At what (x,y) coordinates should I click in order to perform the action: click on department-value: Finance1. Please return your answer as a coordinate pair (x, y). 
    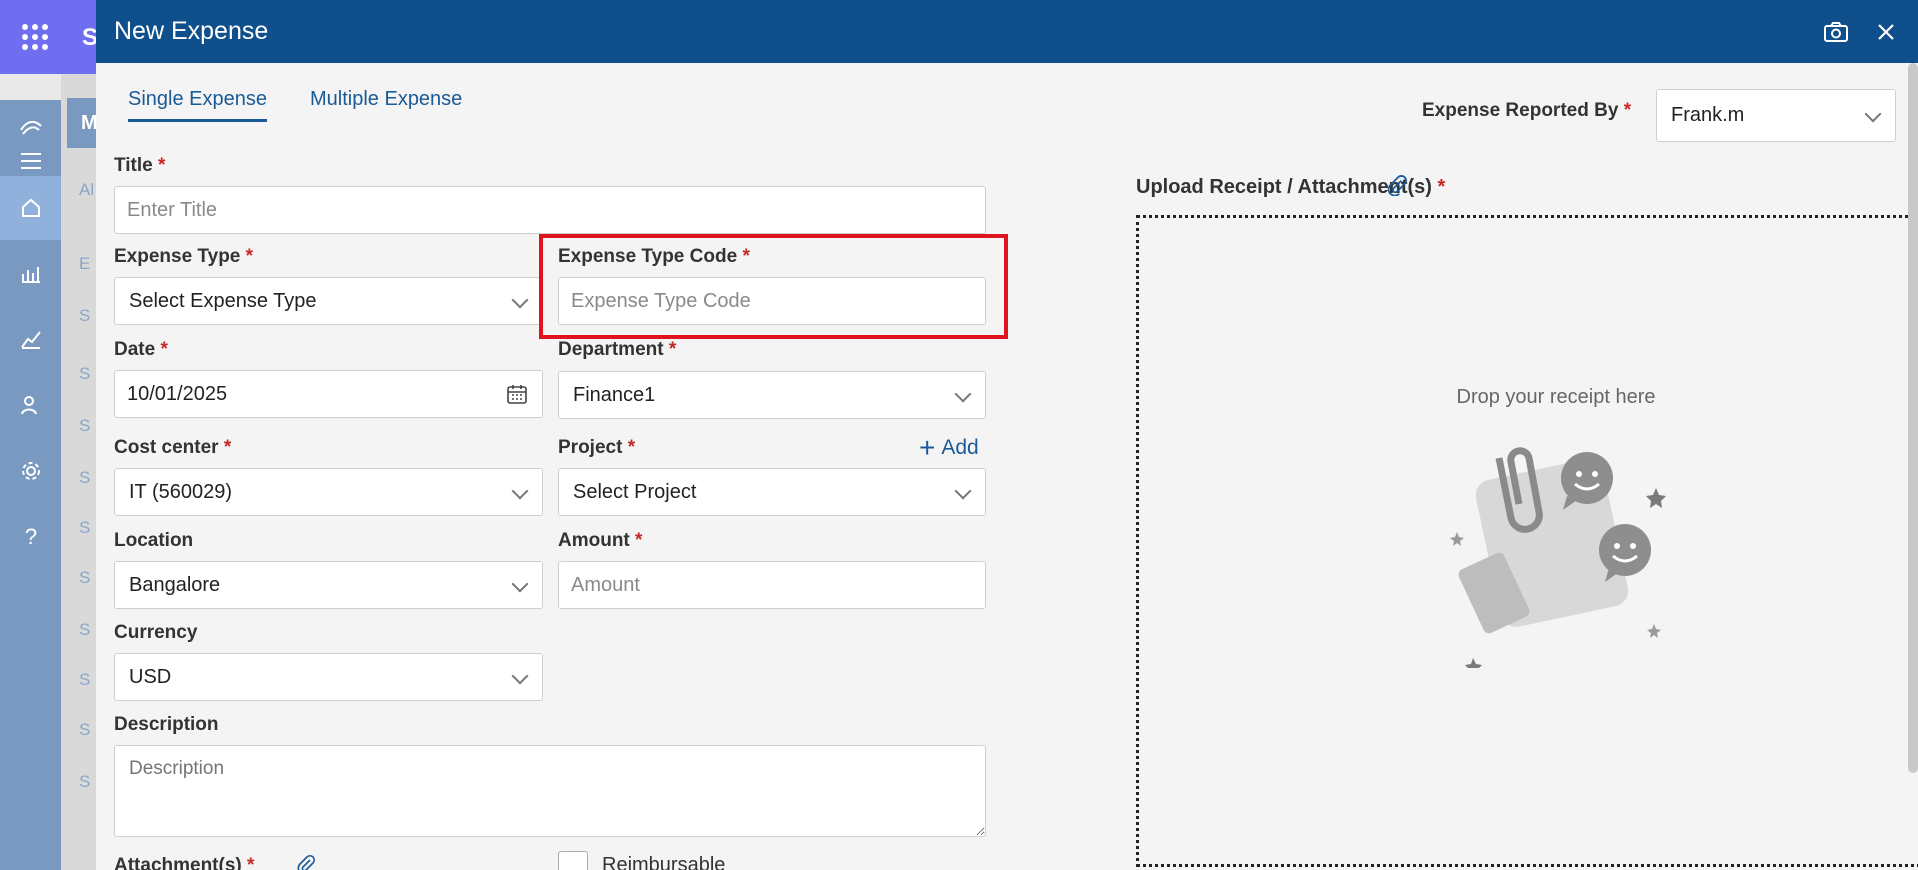
    Looking at the image, I should click on (614, 394).